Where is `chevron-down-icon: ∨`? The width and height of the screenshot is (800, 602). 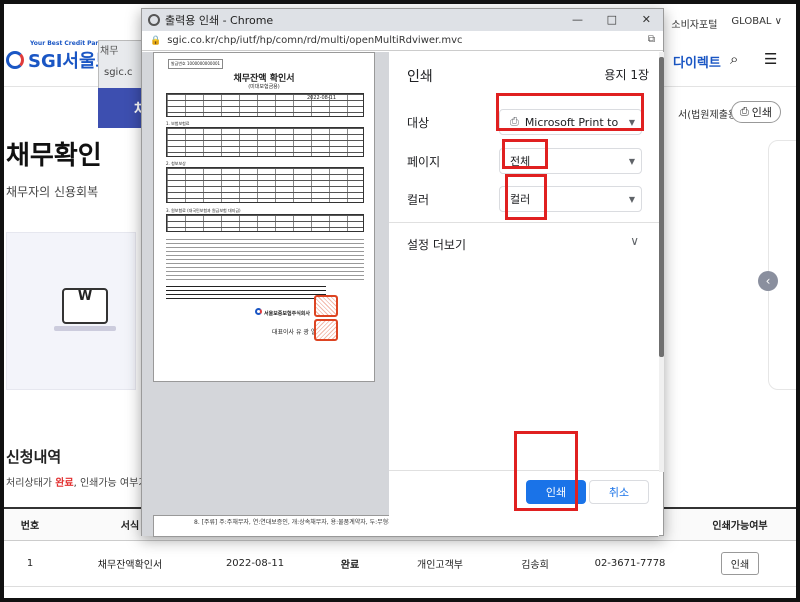 chevron-down-icon: ∨ is located at coordinates (634, 241).